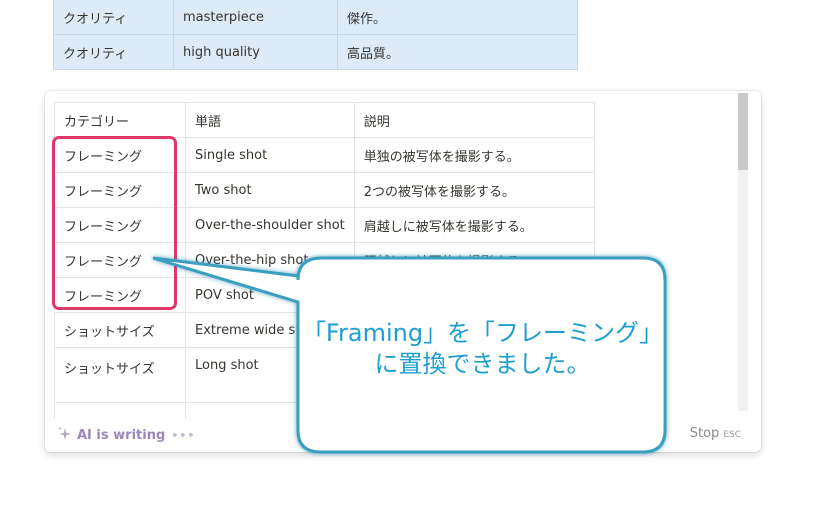 This screenshot has width=838, height=509. Describe the element at coordinates (482, 364) in the screenshot. I see `callout-line-2: に置換できました。` at that location.